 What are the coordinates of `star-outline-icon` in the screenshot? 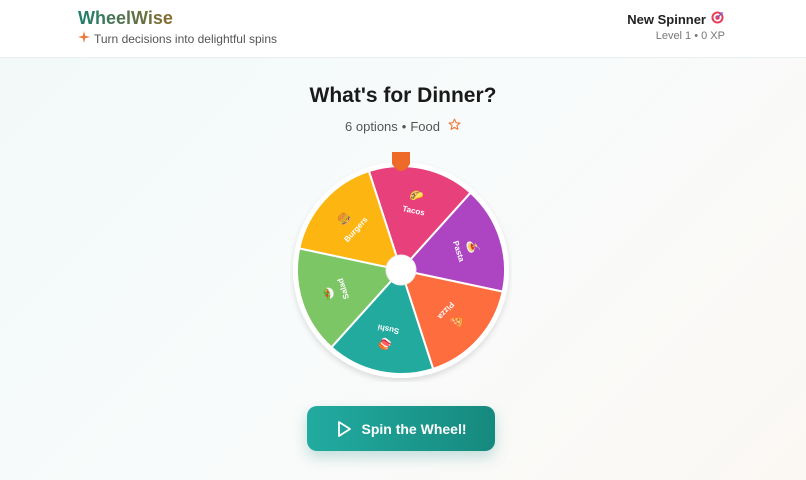 It's located at (454, 126).